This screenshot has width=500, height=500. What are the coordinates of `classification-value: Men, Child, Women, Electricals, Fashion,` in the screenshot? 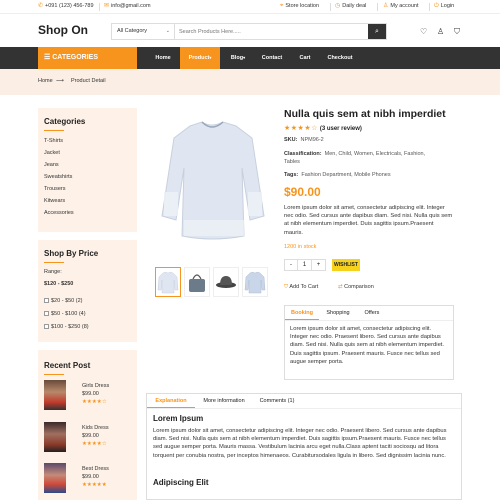 It's located at (375, 154).